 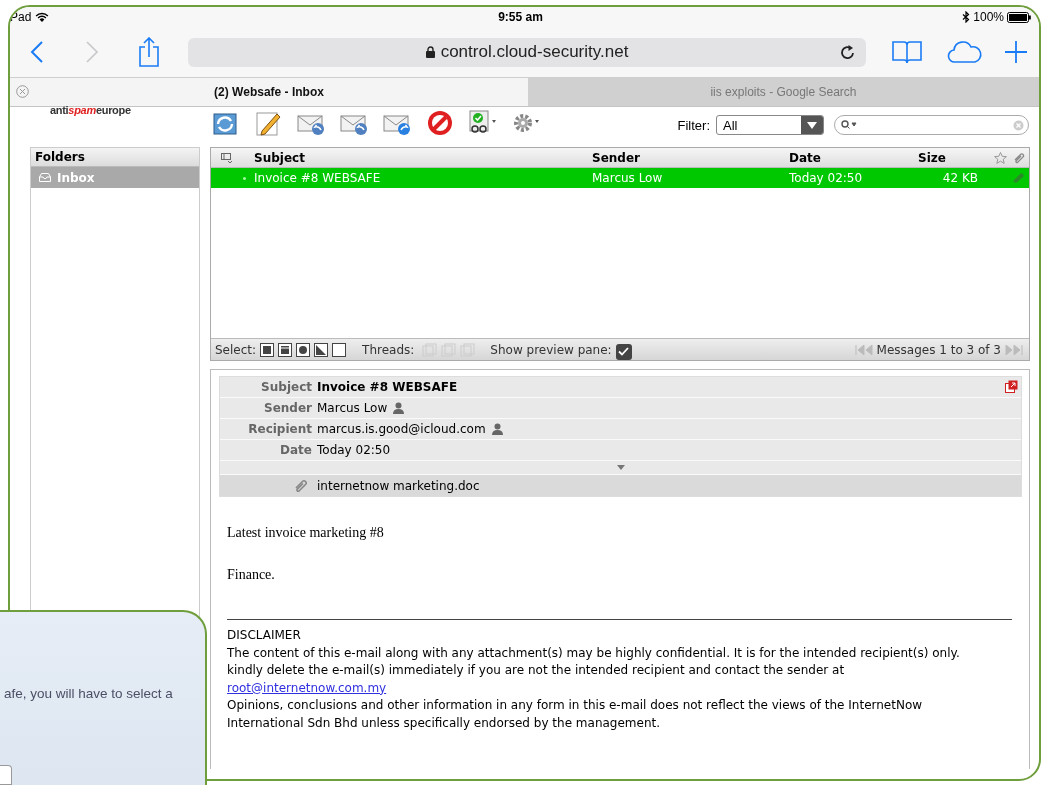 What do you see at coordinates (623, 351) in the screenshot?
I see `preview-pane-checkbox` at bounding box center [623, 351].